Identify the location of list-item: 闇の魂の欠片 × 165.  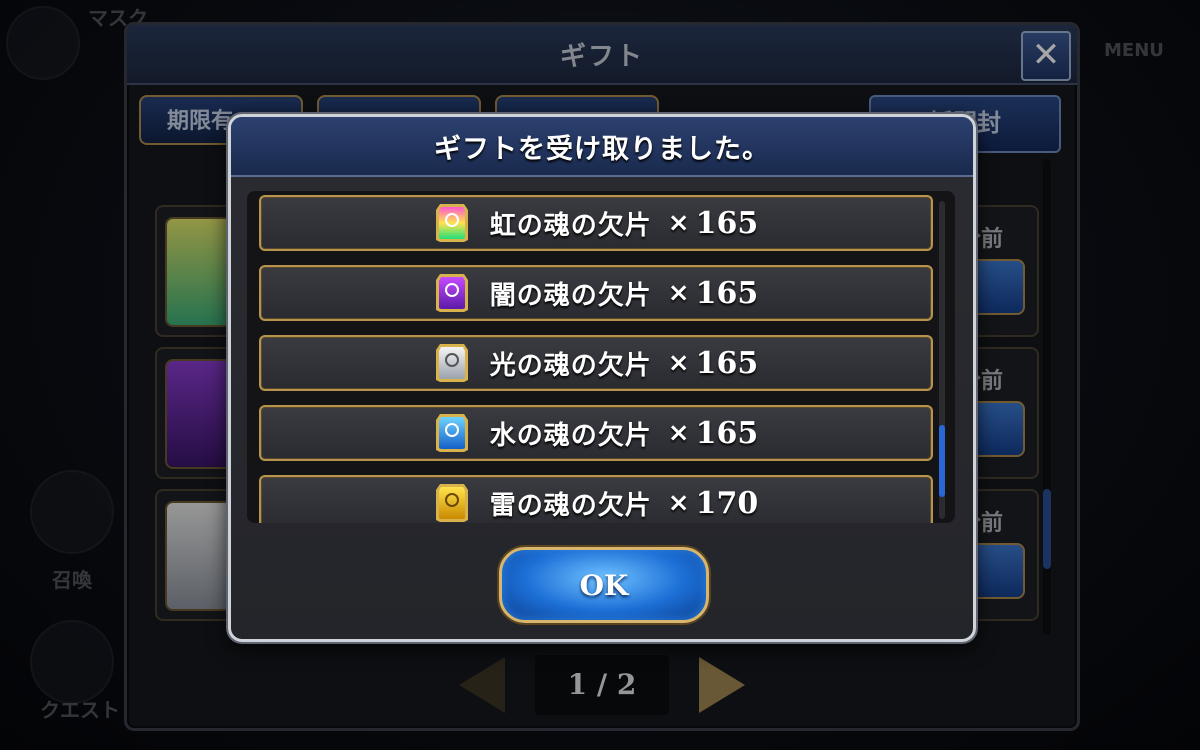
(596, 293).